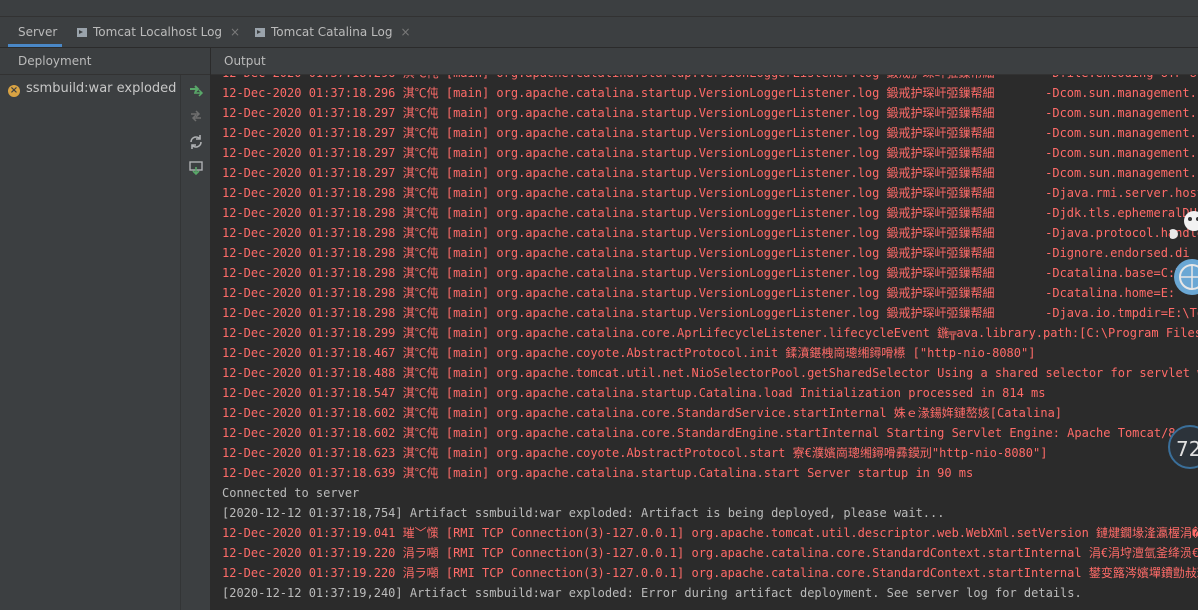 This screenshot has height=610, width=1198. Describe the element at coordinates (1183, 255) in the screenshot. I see `floating-mascot-widget` at that location.